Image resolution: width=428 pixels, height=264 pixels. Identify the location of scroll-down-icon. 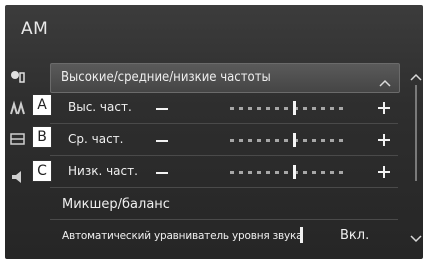
(416, 238).